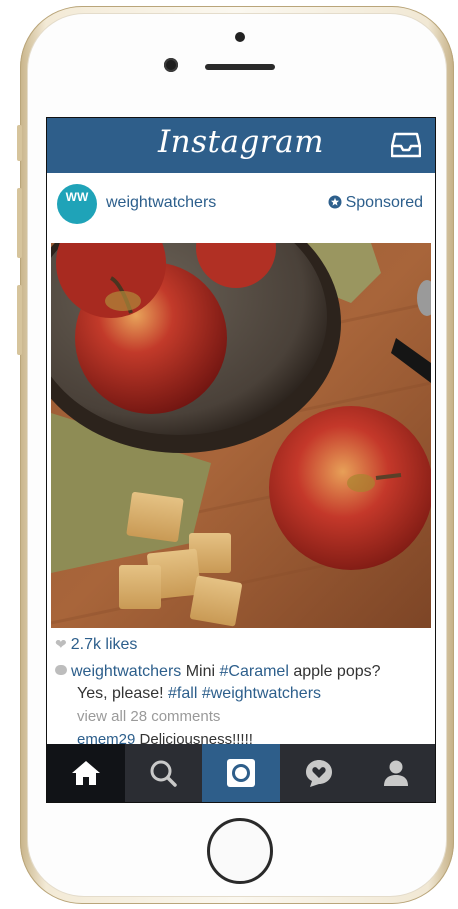 The width and height of the screenshot is (458, 909). I want to click on tab-home, so click(86, 773).